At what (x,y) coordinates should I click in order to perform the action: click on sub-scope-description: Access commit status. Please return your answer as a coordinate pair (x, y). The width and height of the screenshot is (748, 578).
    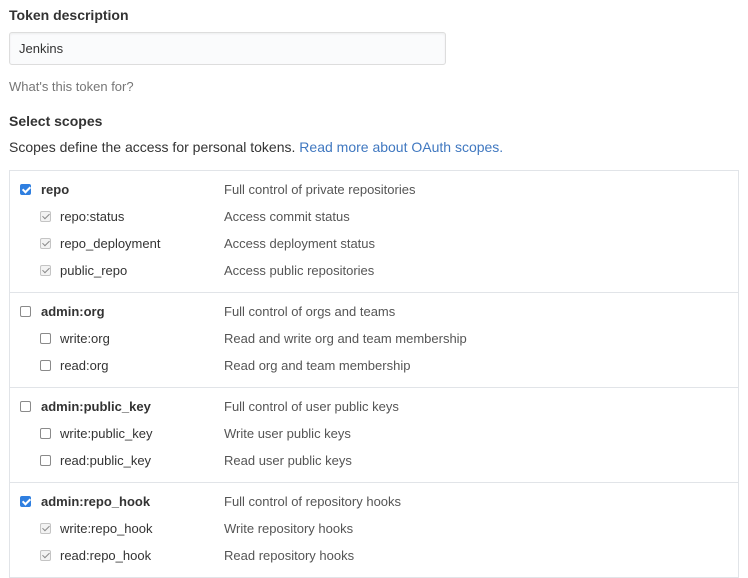
    Looking at the image, I should click on (287, 216).